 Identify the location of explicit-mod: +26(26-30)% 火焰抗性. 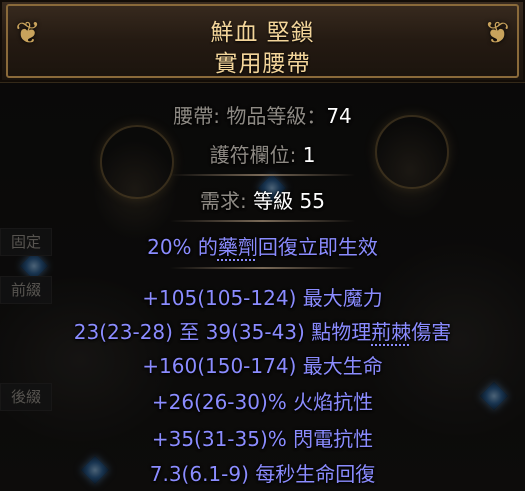
(262, 402).